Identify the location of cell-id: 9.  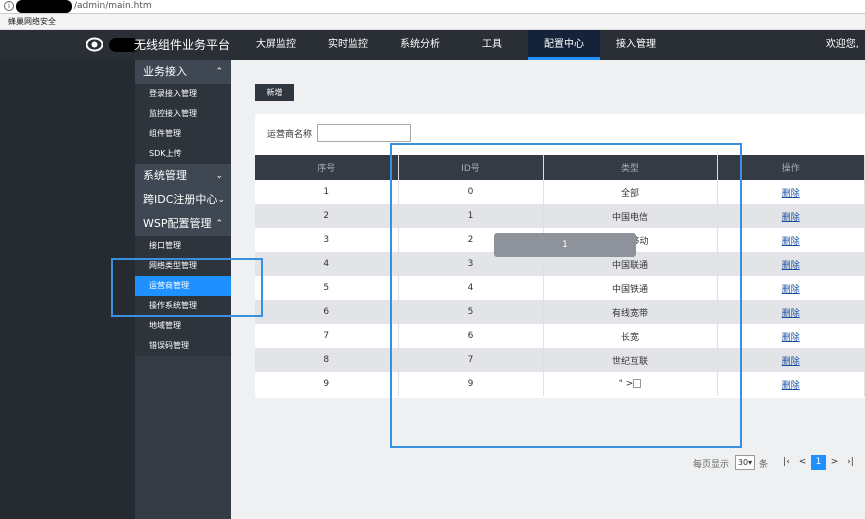
(471, 384).